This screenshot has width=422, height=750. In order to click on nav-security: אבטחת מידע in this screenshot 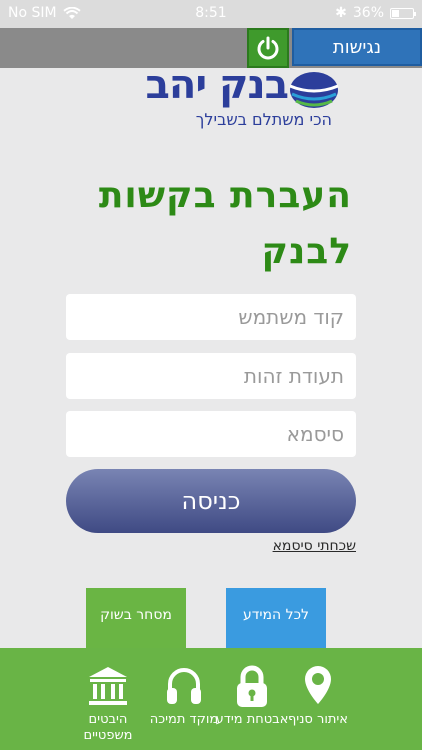, I will do `click(252, 696)`.